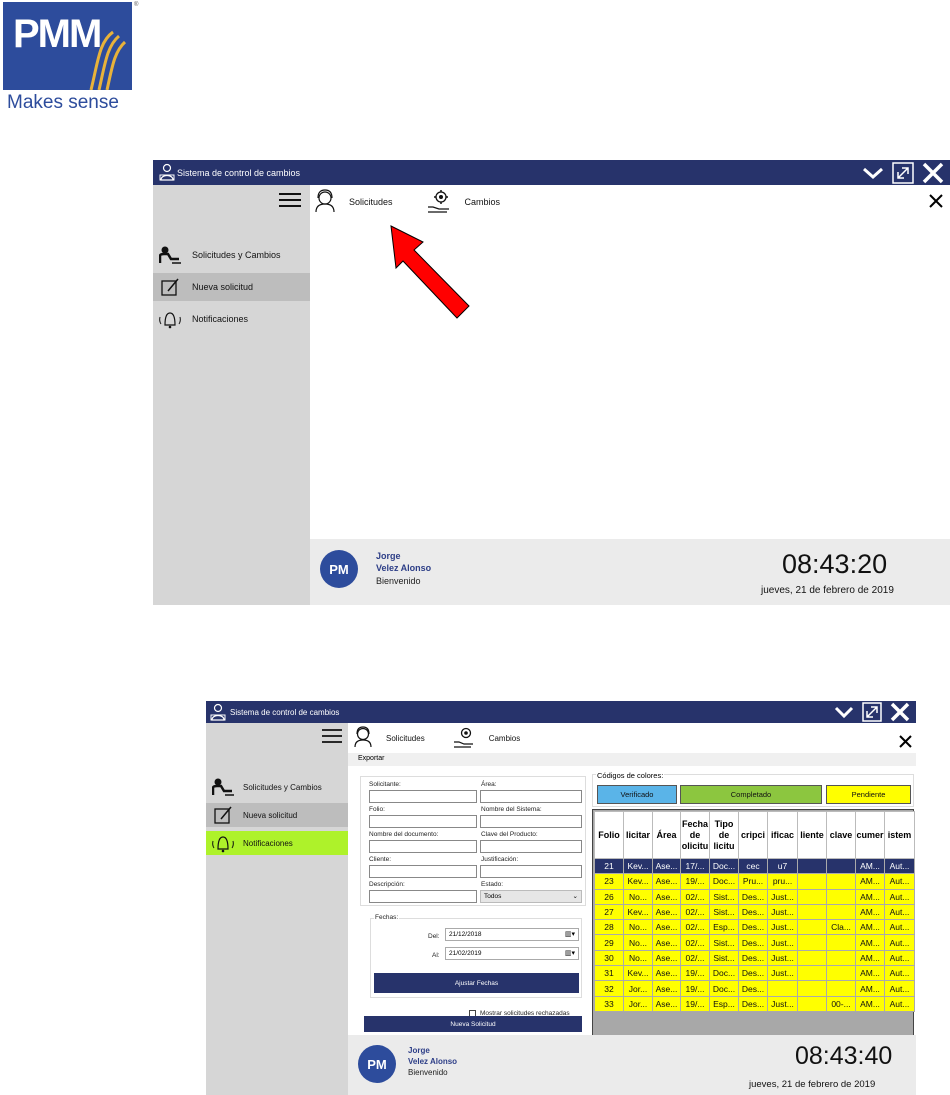 This screenshot has width=950, height=1095. I want to click on del-date-picker: 21/12/2018 ▥▾, so click(512, 934).